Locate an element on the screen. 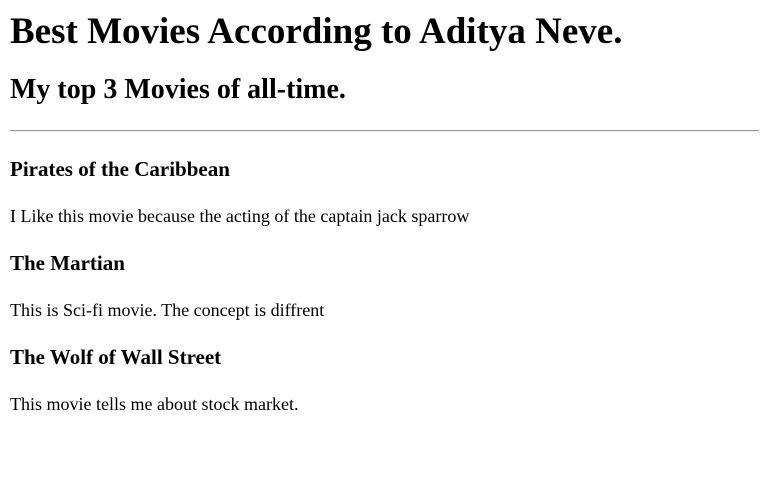 The image size is (769, 481). movie-title: The Martian is located at coordinates (67, 263).